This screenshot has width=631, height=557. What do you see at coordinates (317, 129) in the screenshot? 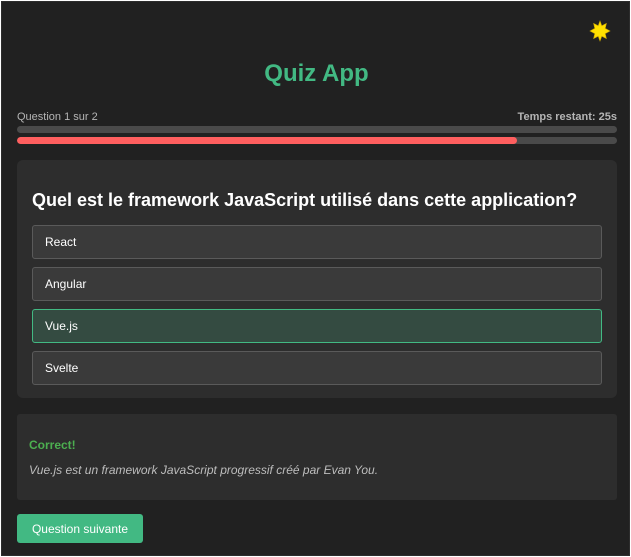
I see `question-progress-bar` at bounding box center [317, 129].